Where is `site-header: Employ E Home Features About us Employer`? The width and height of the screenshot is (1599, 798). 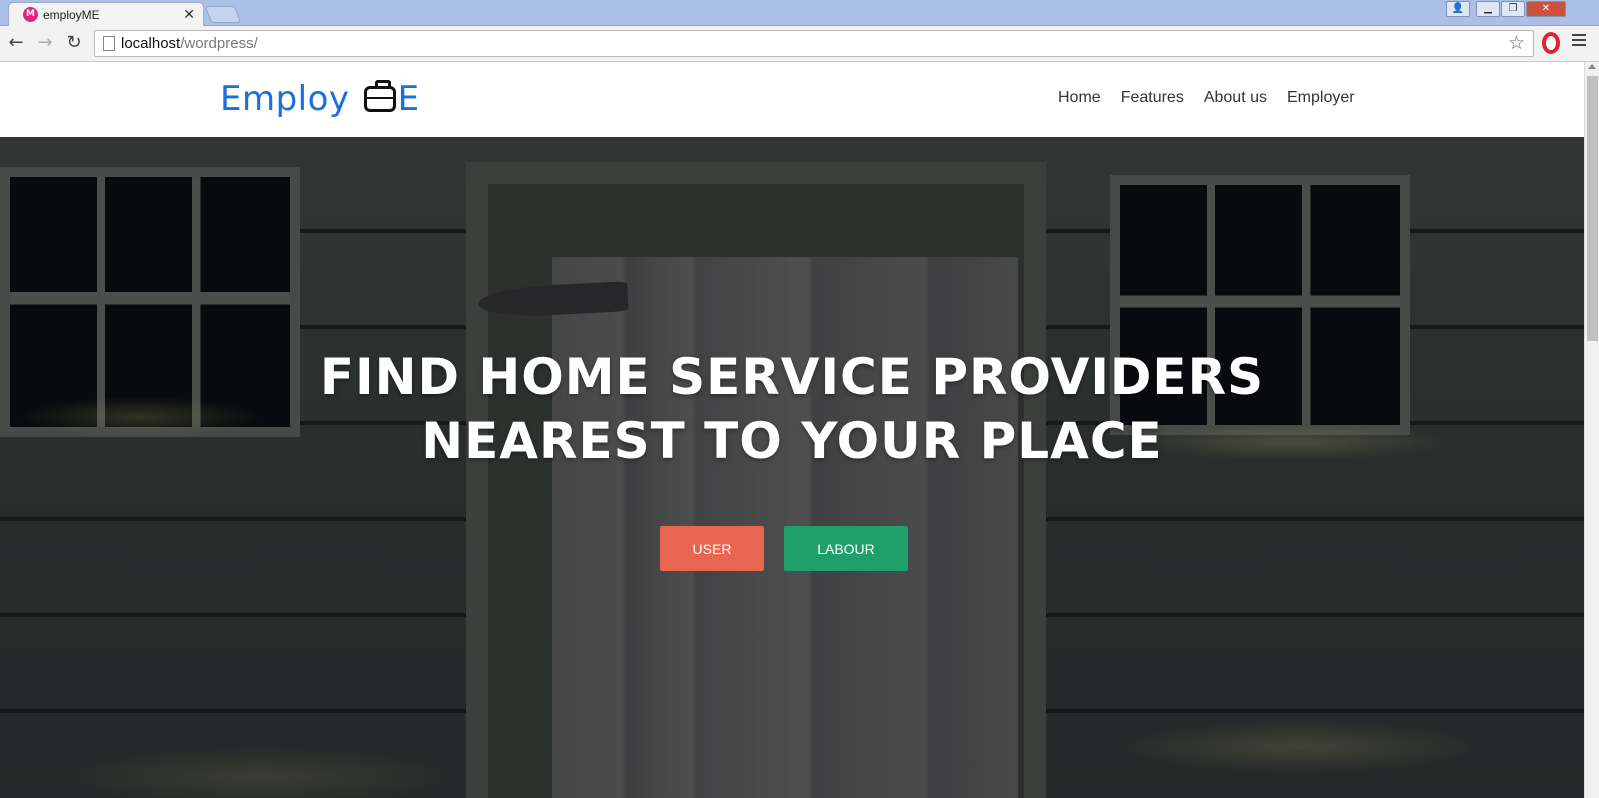
site-header: Employ E Home Features About us Employer is located at coordinates (792, 99).